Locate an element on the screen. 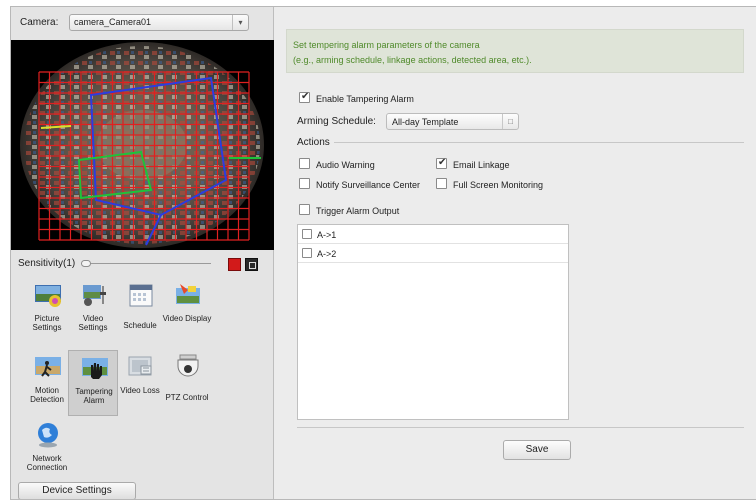 Image resolution: width=756 pixels, height=500 pixels. arming-schedule-label: Arming Schedule: is located at coordinates (336, 121).